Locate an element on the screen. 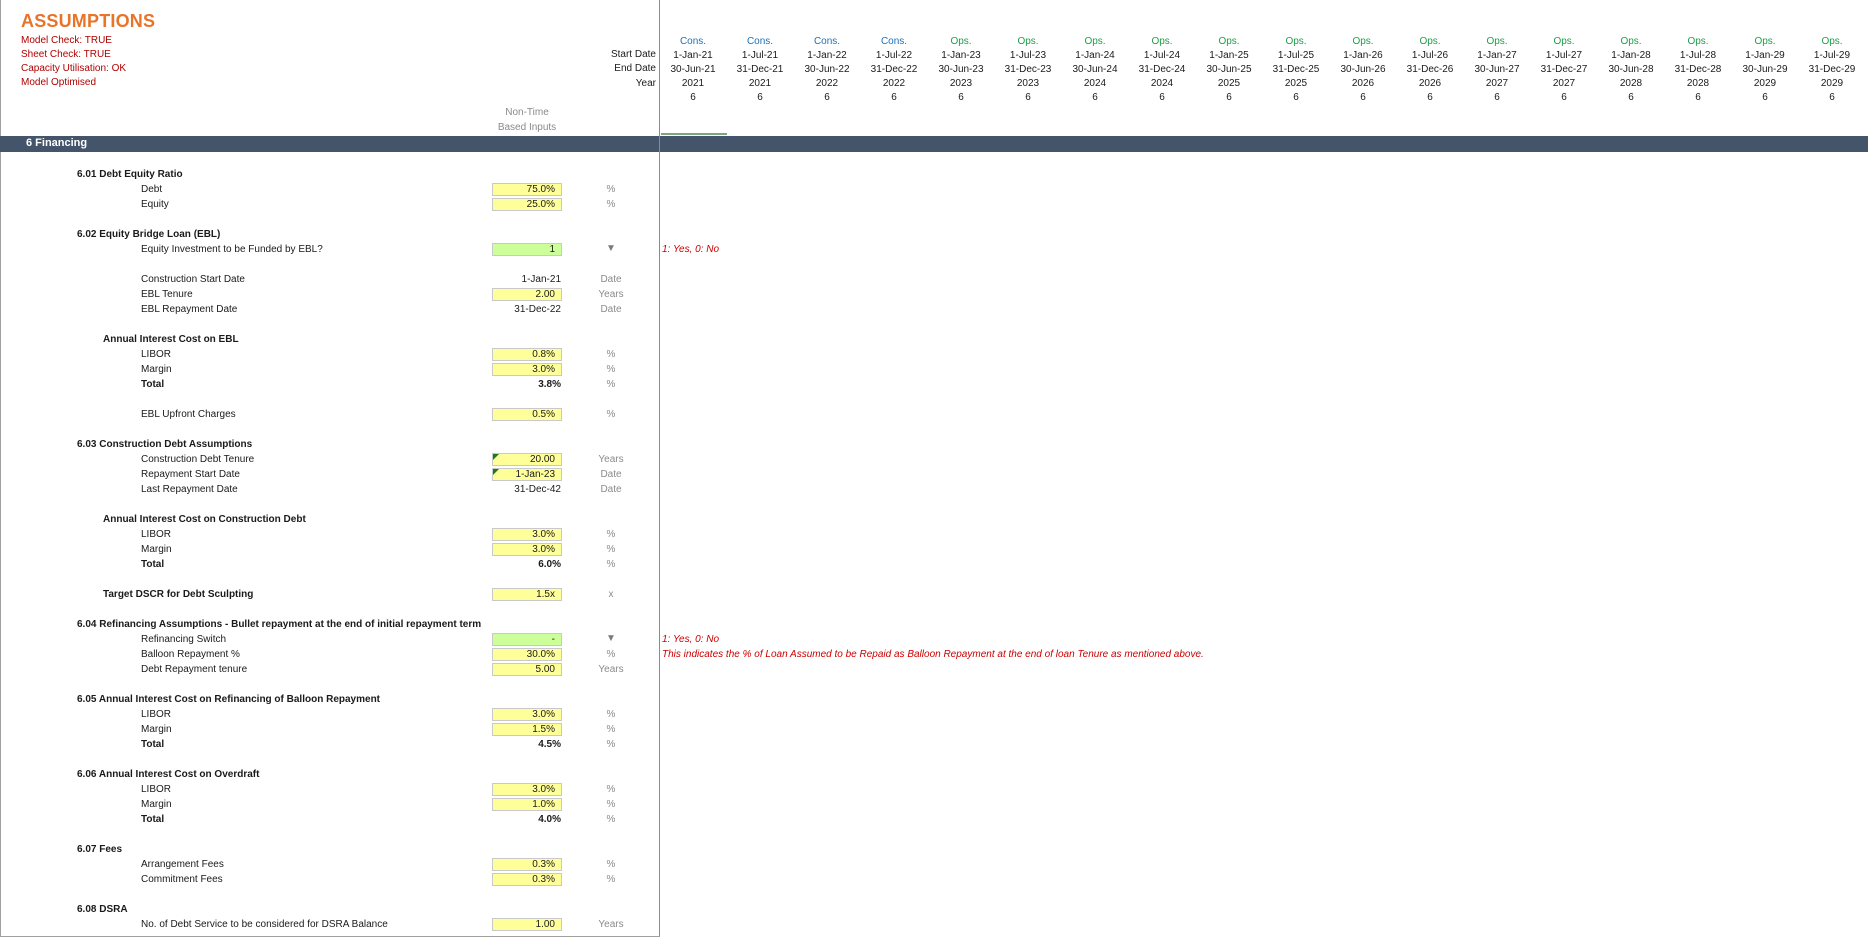 This screenshot has width=1868, height=937. od-libor-input: 3.0% is located at coordinates (527, 789).